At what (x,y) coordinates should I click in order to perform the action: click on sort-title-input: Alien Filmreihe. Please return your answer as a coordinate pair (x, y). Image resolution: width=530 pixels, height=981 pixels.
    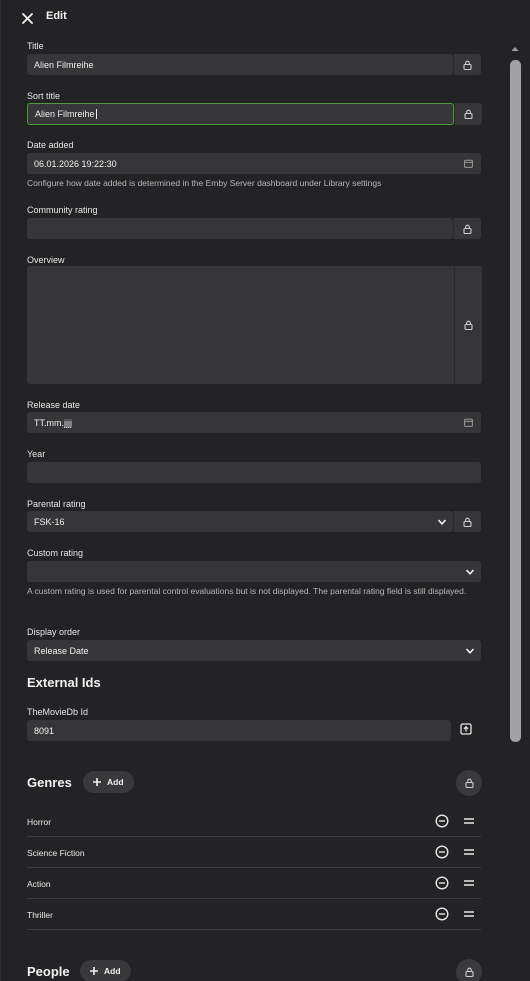
    Looking at the image, I should click on (240, 114).